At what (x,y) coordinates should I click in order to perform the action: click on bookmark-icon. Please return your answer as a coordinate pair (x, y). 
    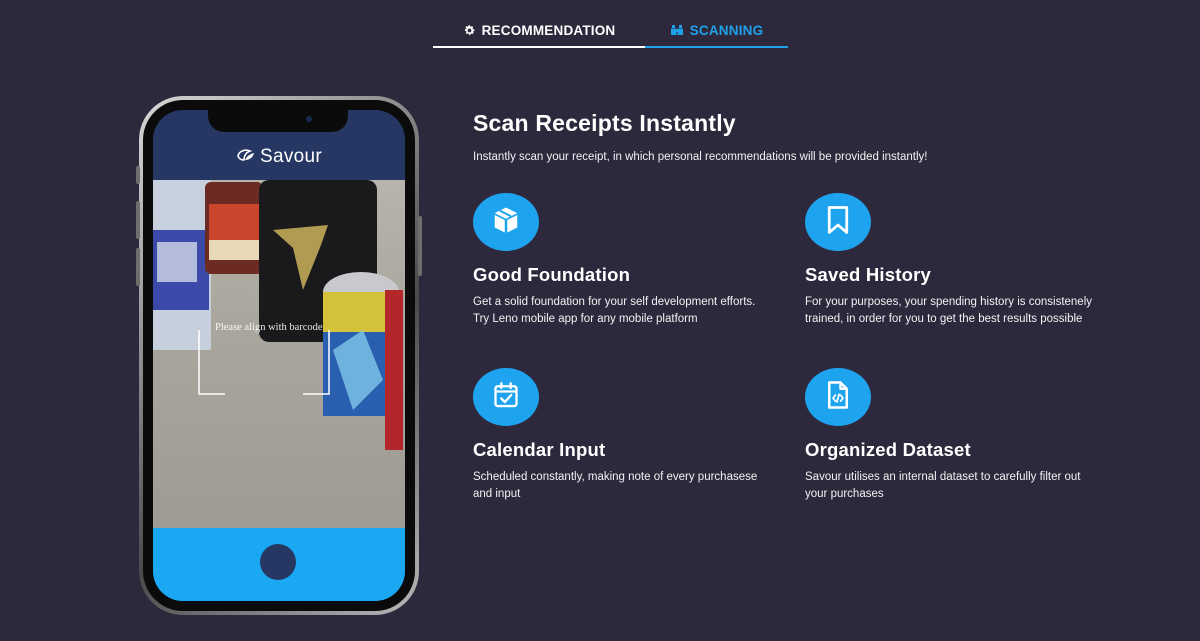
    Looking at the image, I should click on (838, 222).